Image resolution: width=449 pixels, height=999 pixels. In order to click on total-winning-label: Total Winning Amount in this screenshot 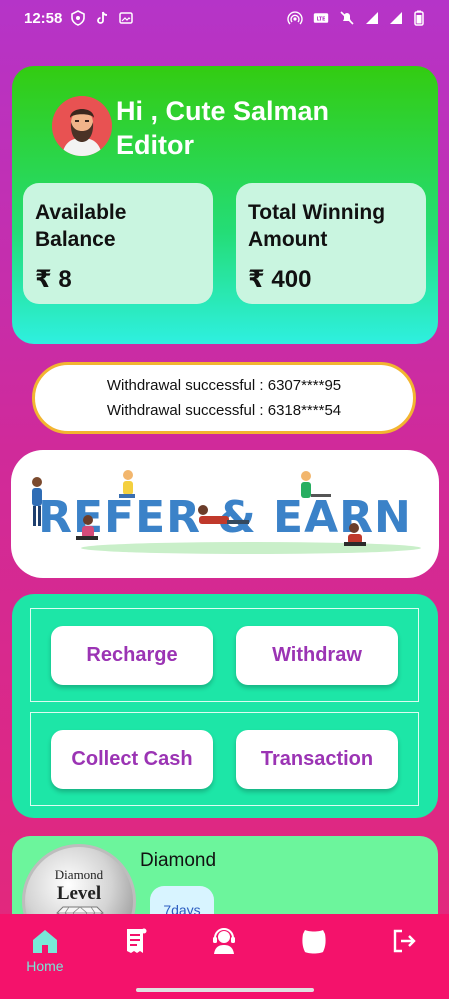, I will do `click(331, 226)`.